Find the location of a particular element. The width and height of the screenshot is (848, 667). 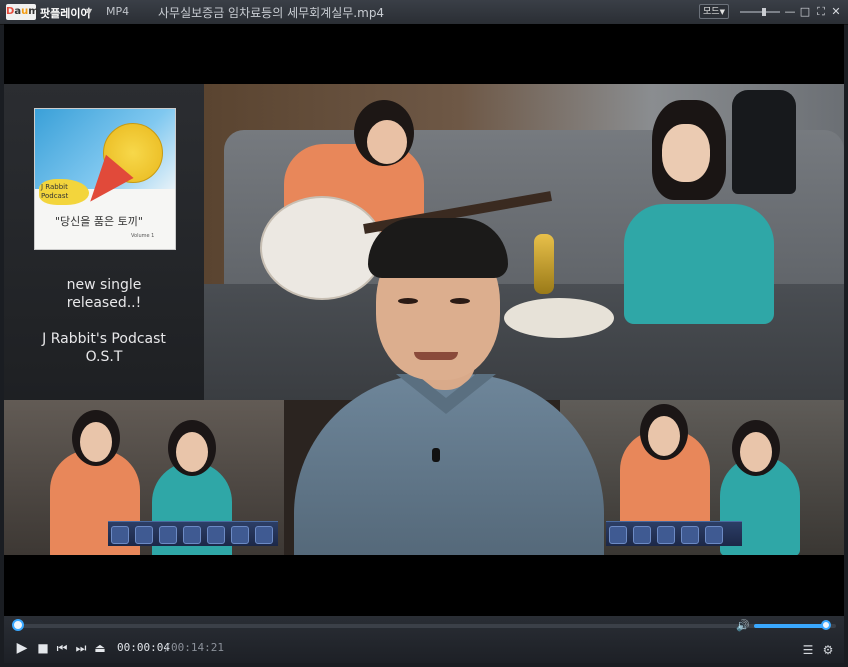

daum-logo: Daum is located at coordinates (22, 12).